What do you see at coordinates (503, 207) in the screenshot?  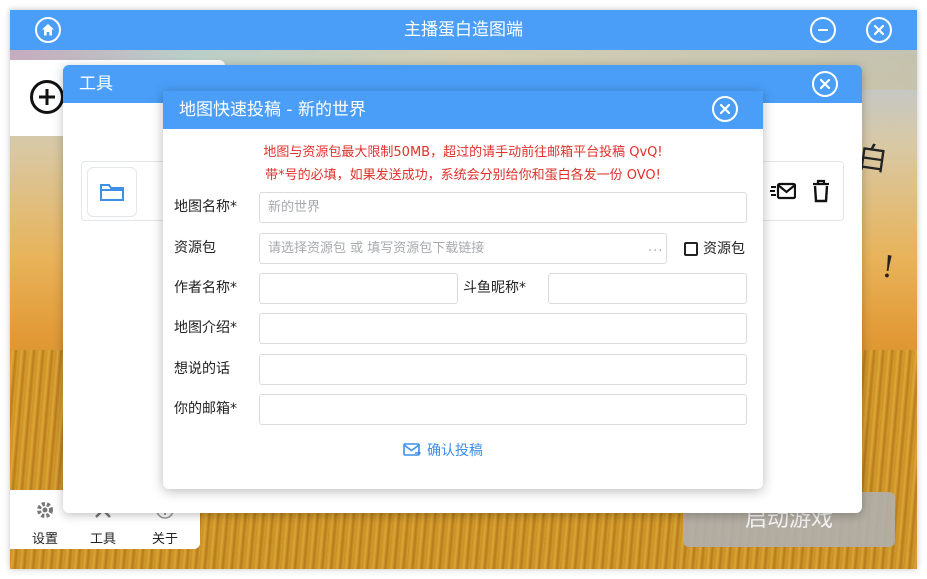 I see `map-name-input` at bounding box center [503, 207].